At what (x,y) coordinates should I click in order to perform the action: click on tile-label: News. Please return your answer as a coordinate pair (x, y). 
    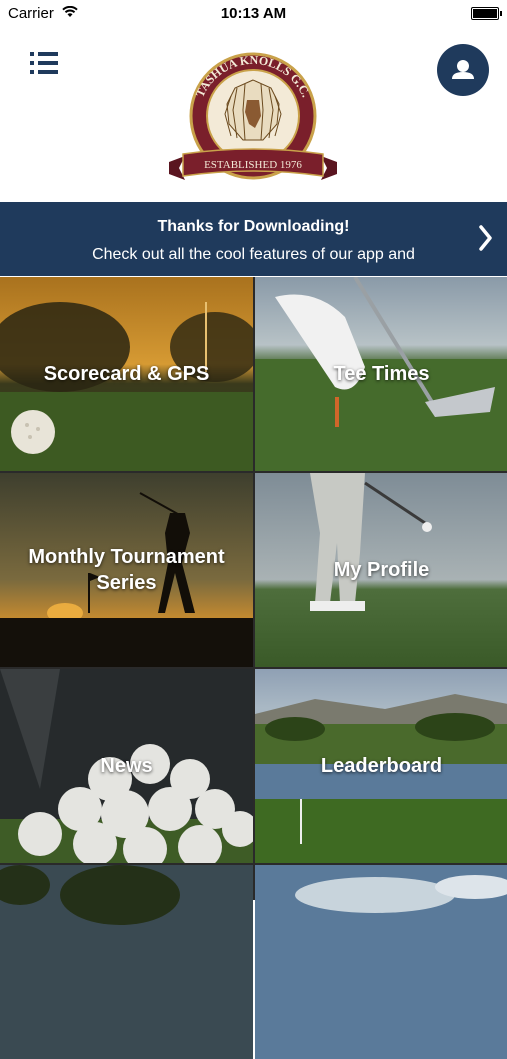
    Looking at the image, I should click on (126, 766).